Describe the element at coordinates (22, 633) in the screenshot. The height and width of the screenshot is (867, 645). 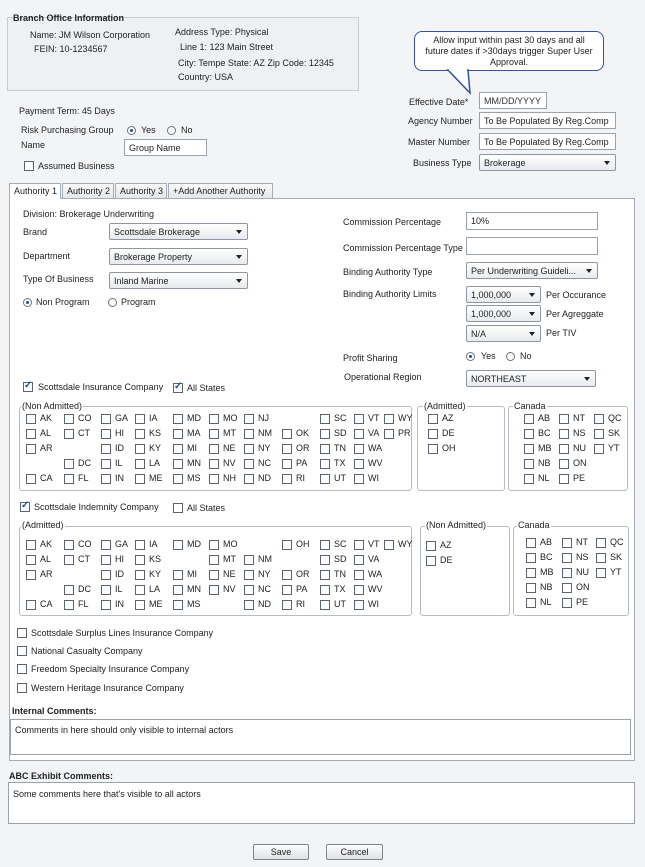
I see `surplus-lines-checkbox` at that location.